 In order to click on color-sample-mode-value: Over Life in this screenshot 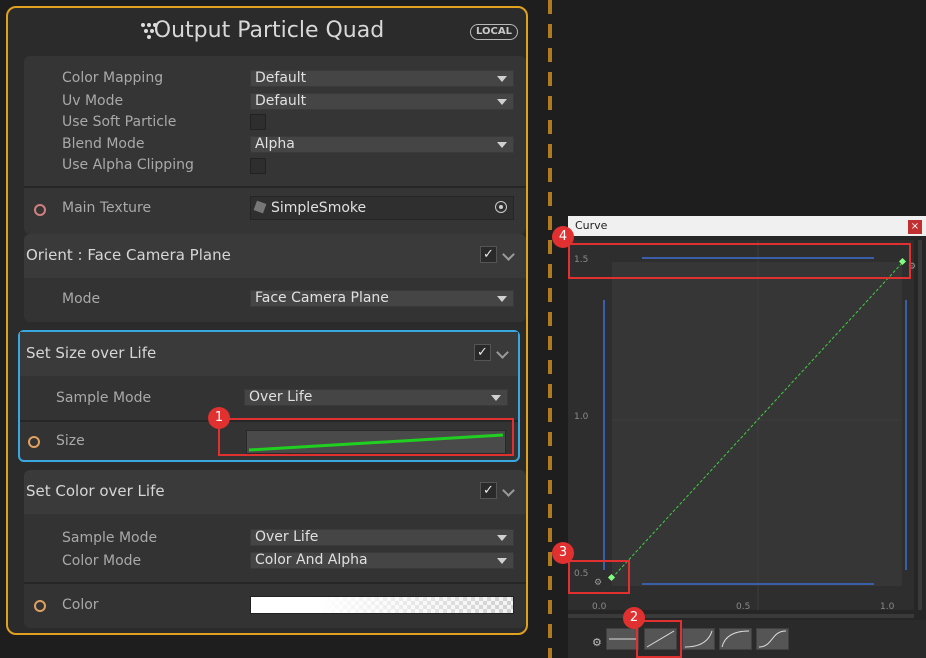, I will do `click(287, 537)`.